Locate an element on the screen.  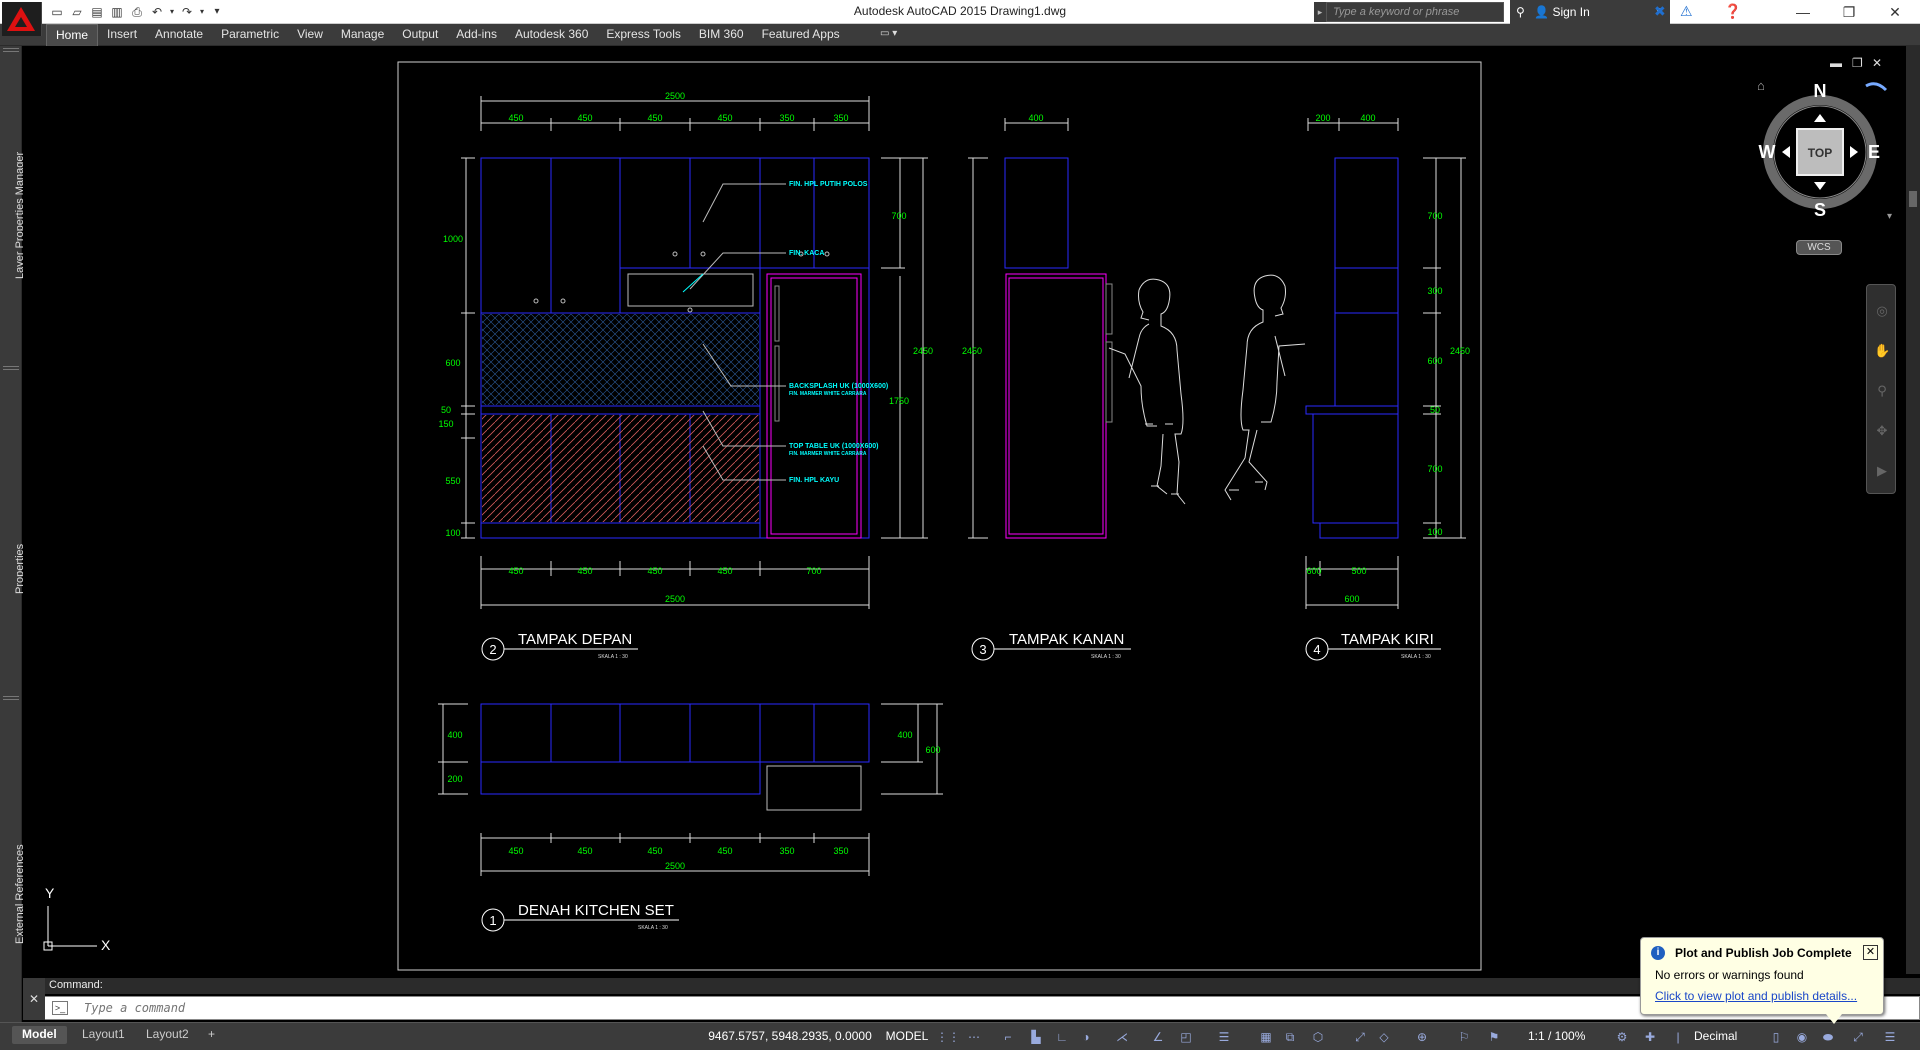
viewport-minimize-icon: ▬ is located at coordinates (1836, 63).